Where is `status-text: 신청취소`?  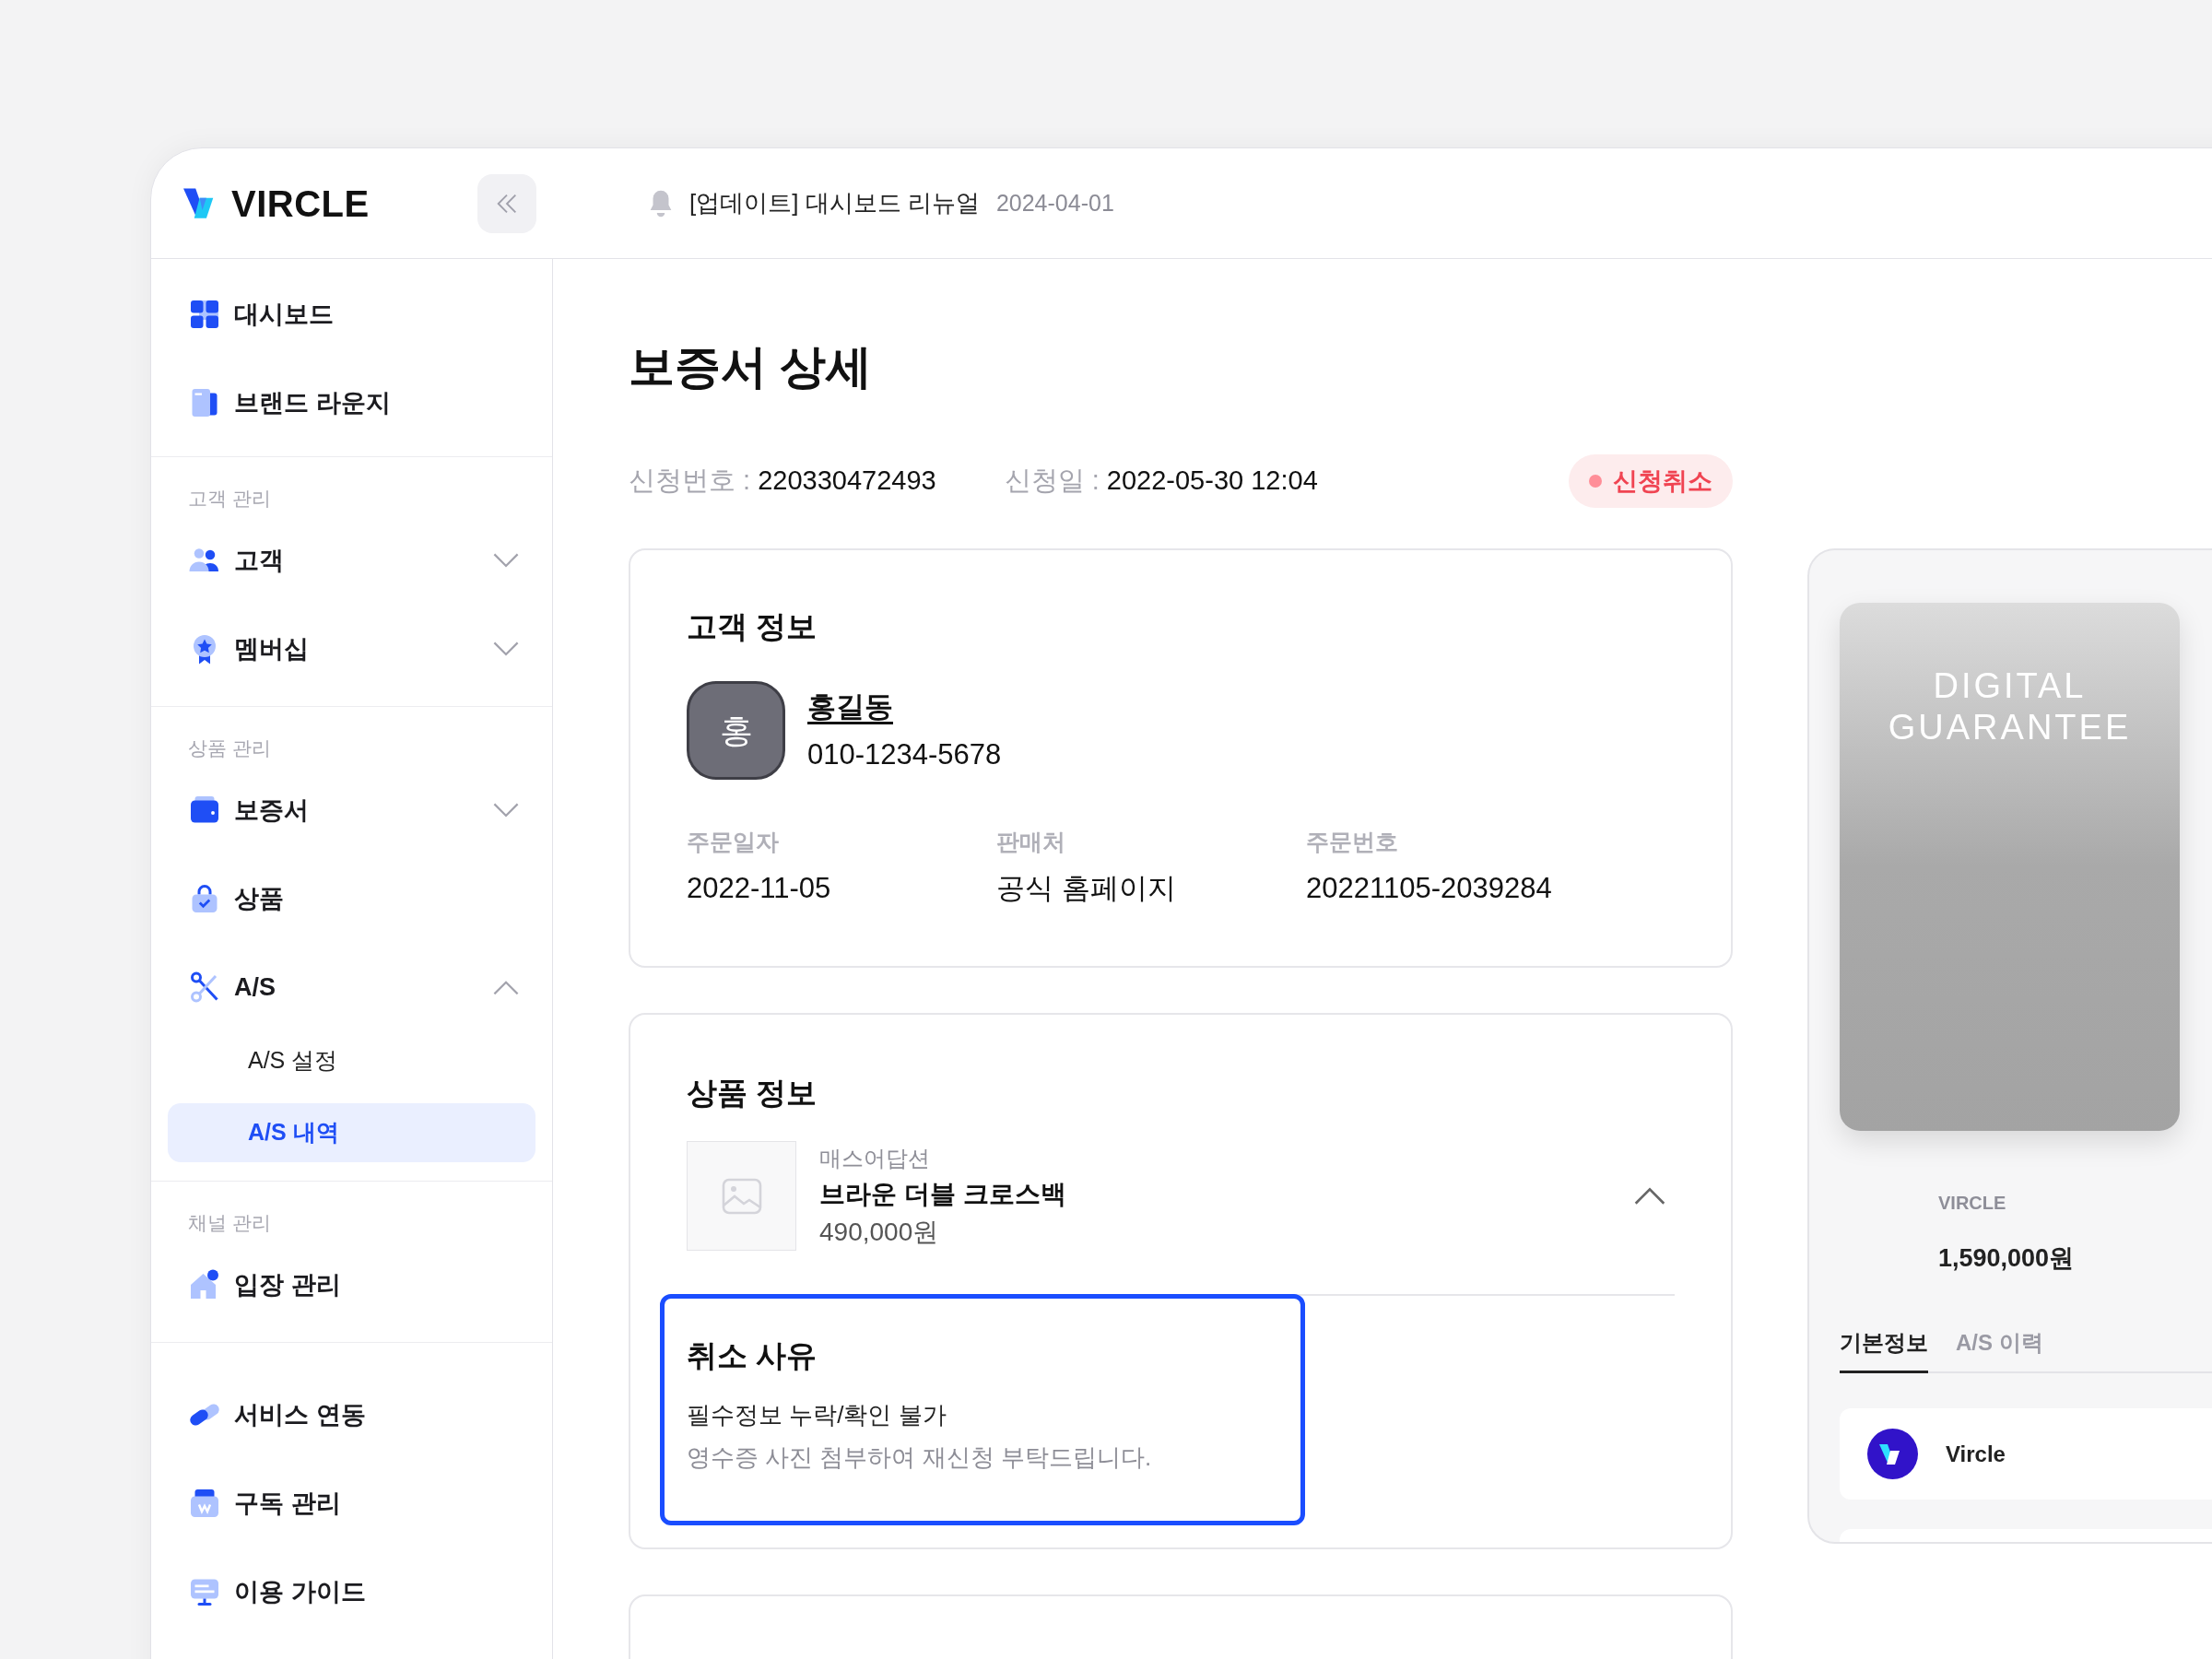
status-text: 신청취소 is located at coordinates (1662, 481).